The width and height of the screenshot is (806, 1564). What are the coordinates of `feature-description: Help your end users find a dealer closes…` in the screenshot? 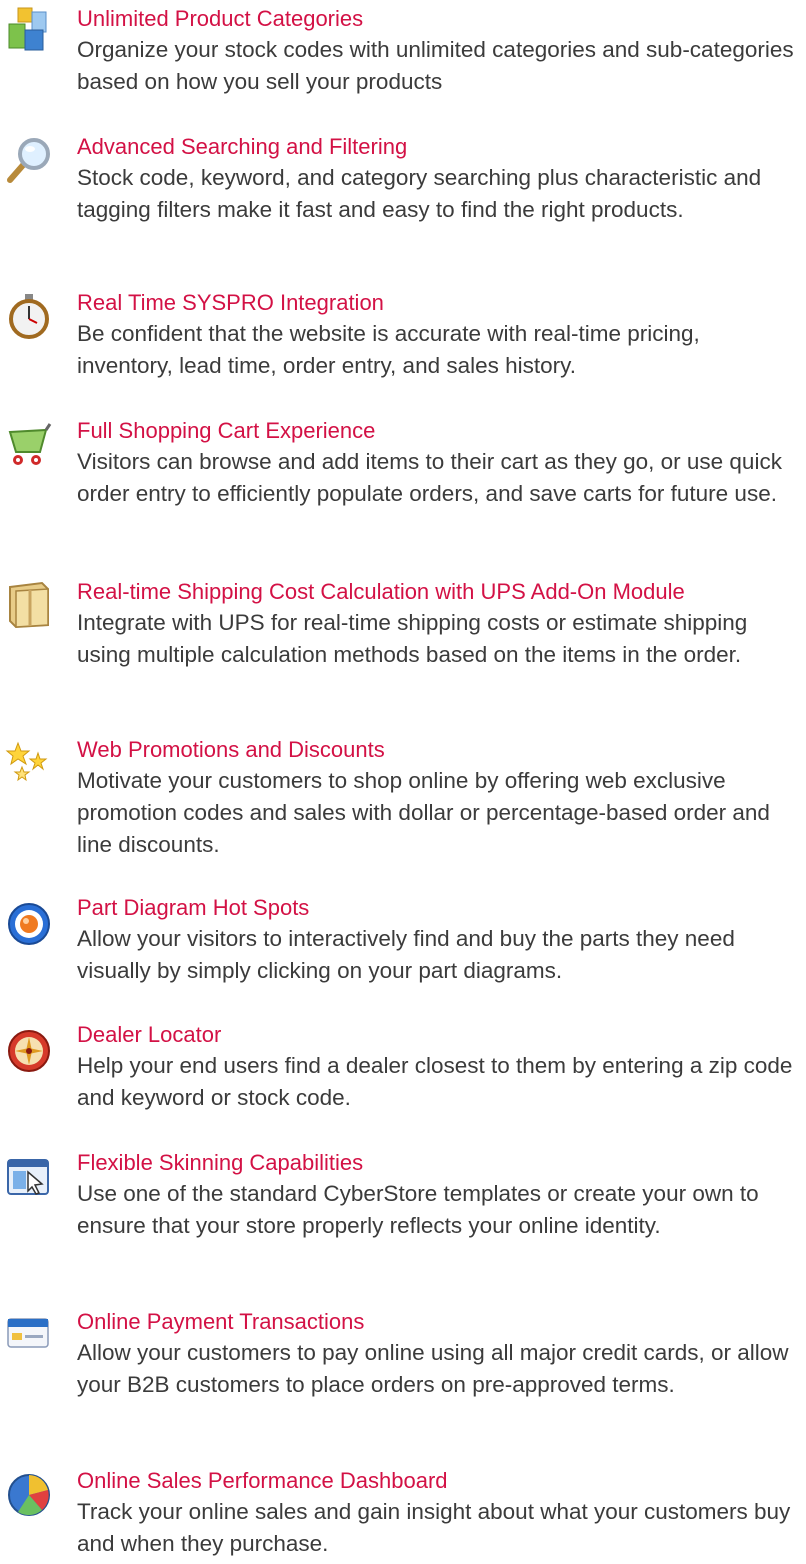 It's located at (435, 1081).